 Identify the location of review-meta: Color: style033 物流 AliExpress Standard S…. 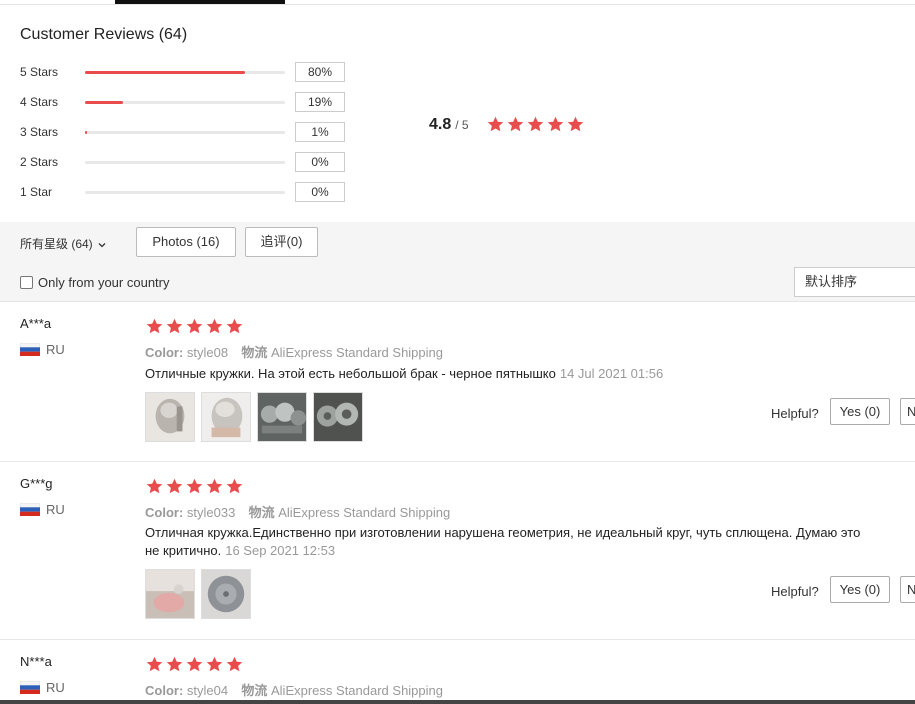
(297, 511).